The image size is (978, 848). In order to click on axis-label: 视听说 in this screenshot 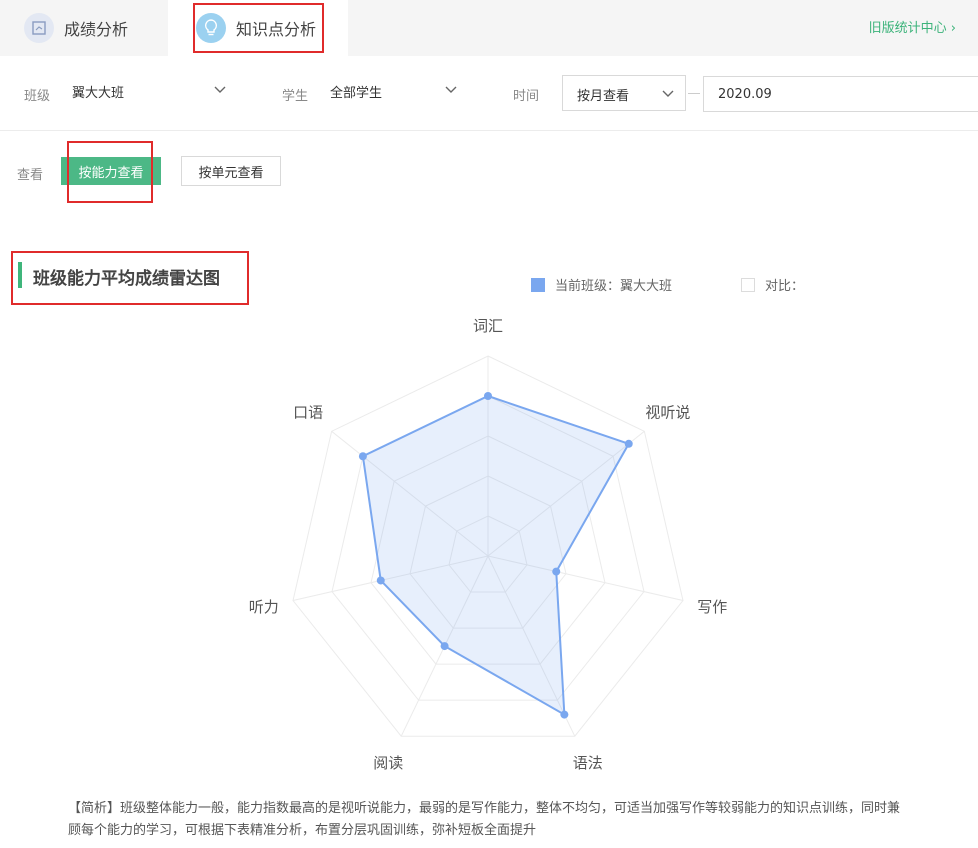, I will do `click(667, 413)`.